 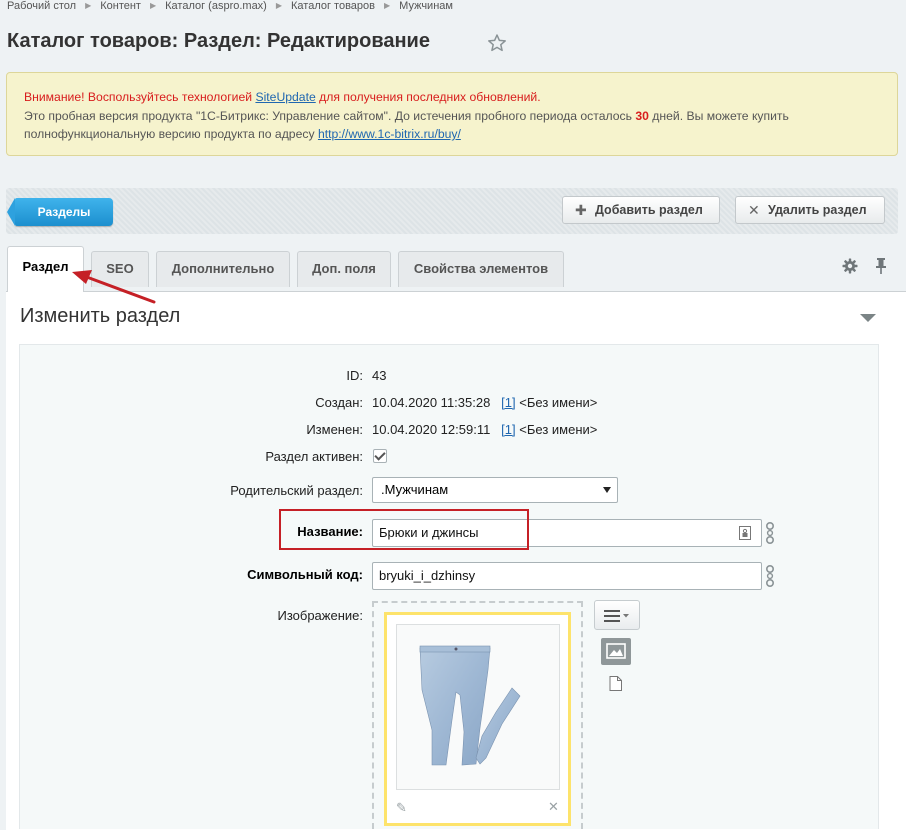 I want to click on image-menu-button, so click(x=617, y=615).